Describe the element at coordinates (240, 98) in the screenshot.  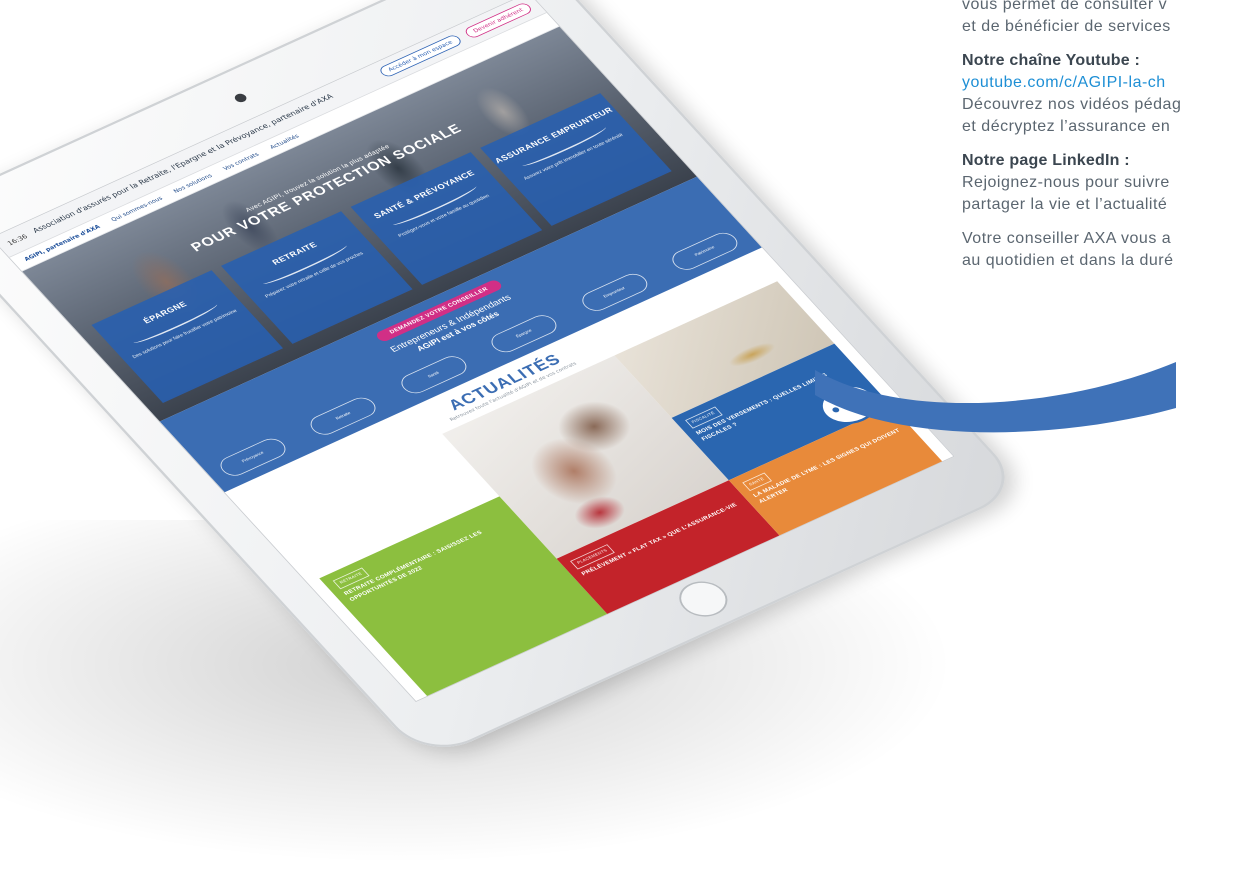
I see `camera-icon` at that location.